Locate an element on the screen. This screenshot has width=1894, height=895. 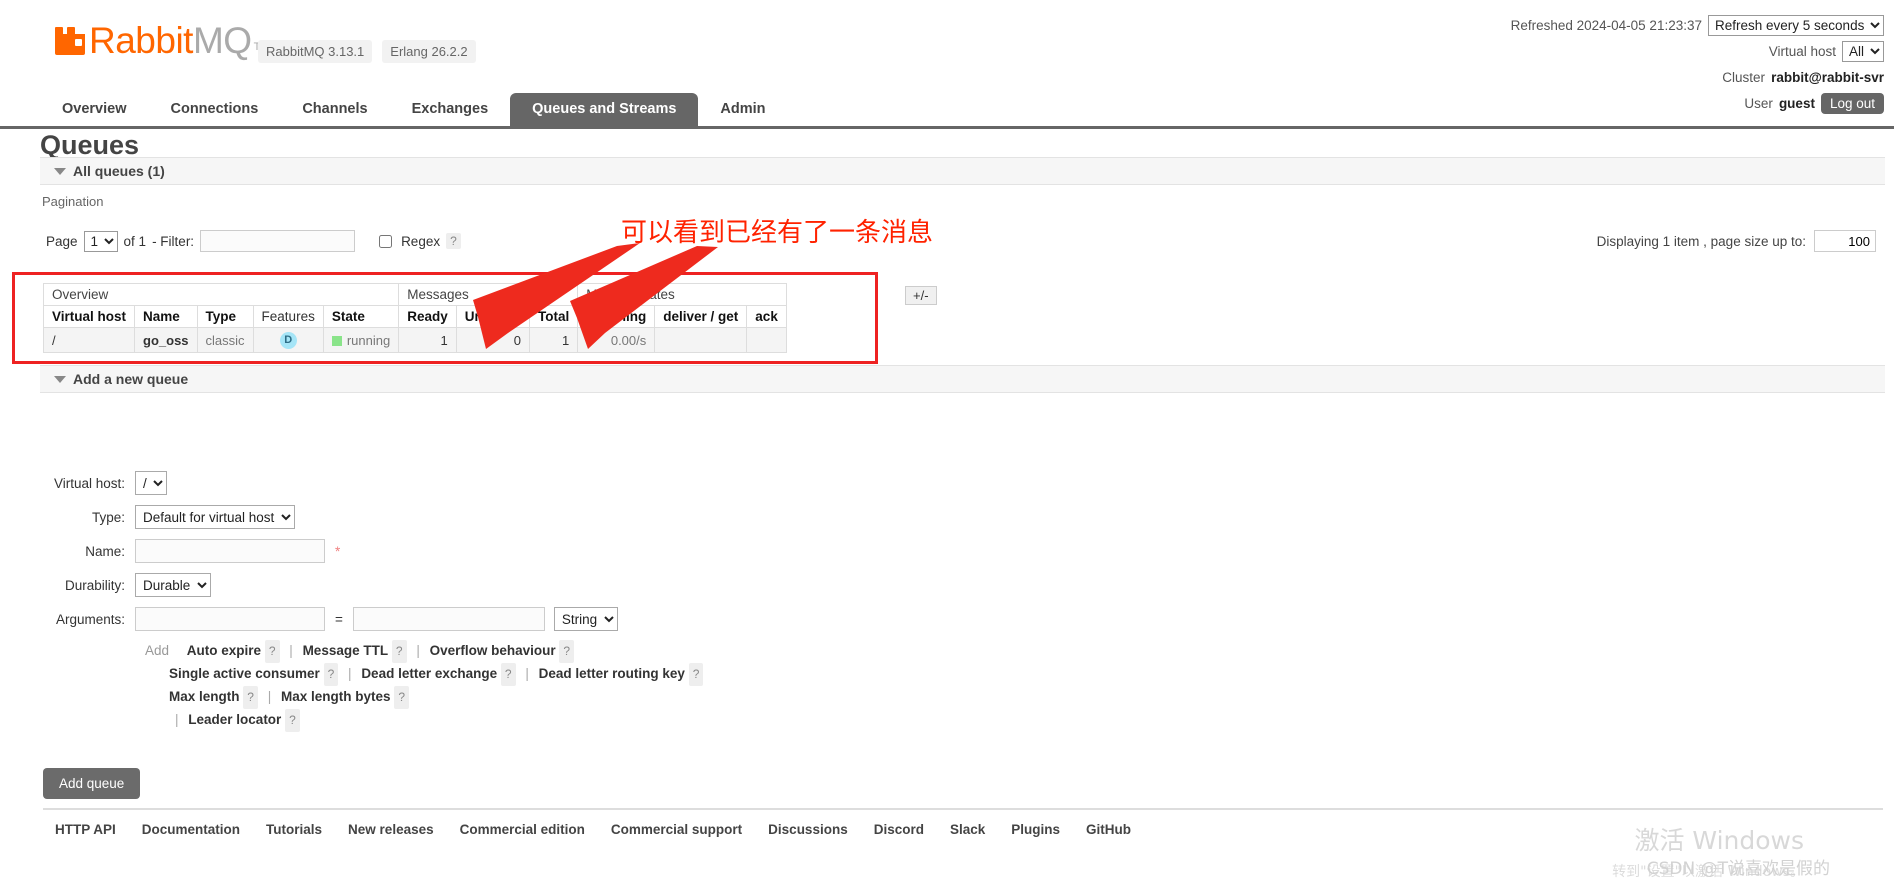
rabbit-logo-icon is located at coordinates (70, 41).